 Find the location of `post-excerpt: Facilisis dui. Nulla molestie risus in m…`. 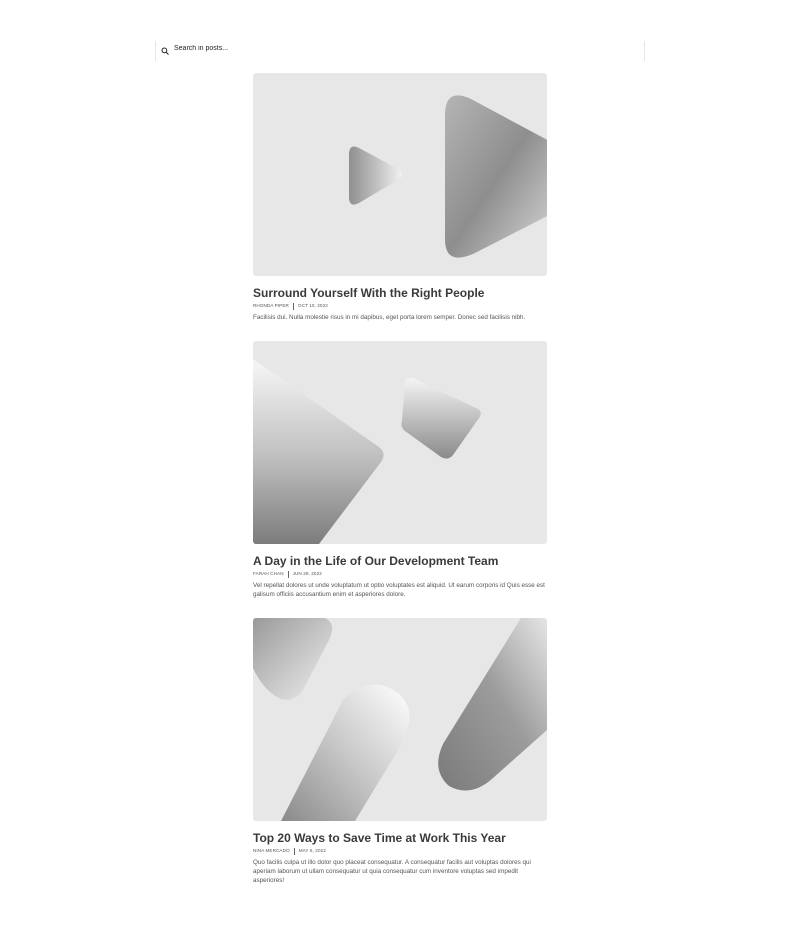

post-excerpt: Facilisis dui. Nulla molestie risus in m… is located at coordinates (389, 317).